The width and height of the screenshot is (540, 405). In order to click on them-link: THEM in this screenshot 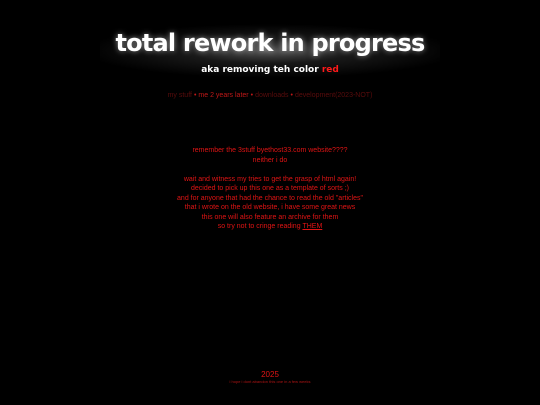, I will do `click(312, 226)`.